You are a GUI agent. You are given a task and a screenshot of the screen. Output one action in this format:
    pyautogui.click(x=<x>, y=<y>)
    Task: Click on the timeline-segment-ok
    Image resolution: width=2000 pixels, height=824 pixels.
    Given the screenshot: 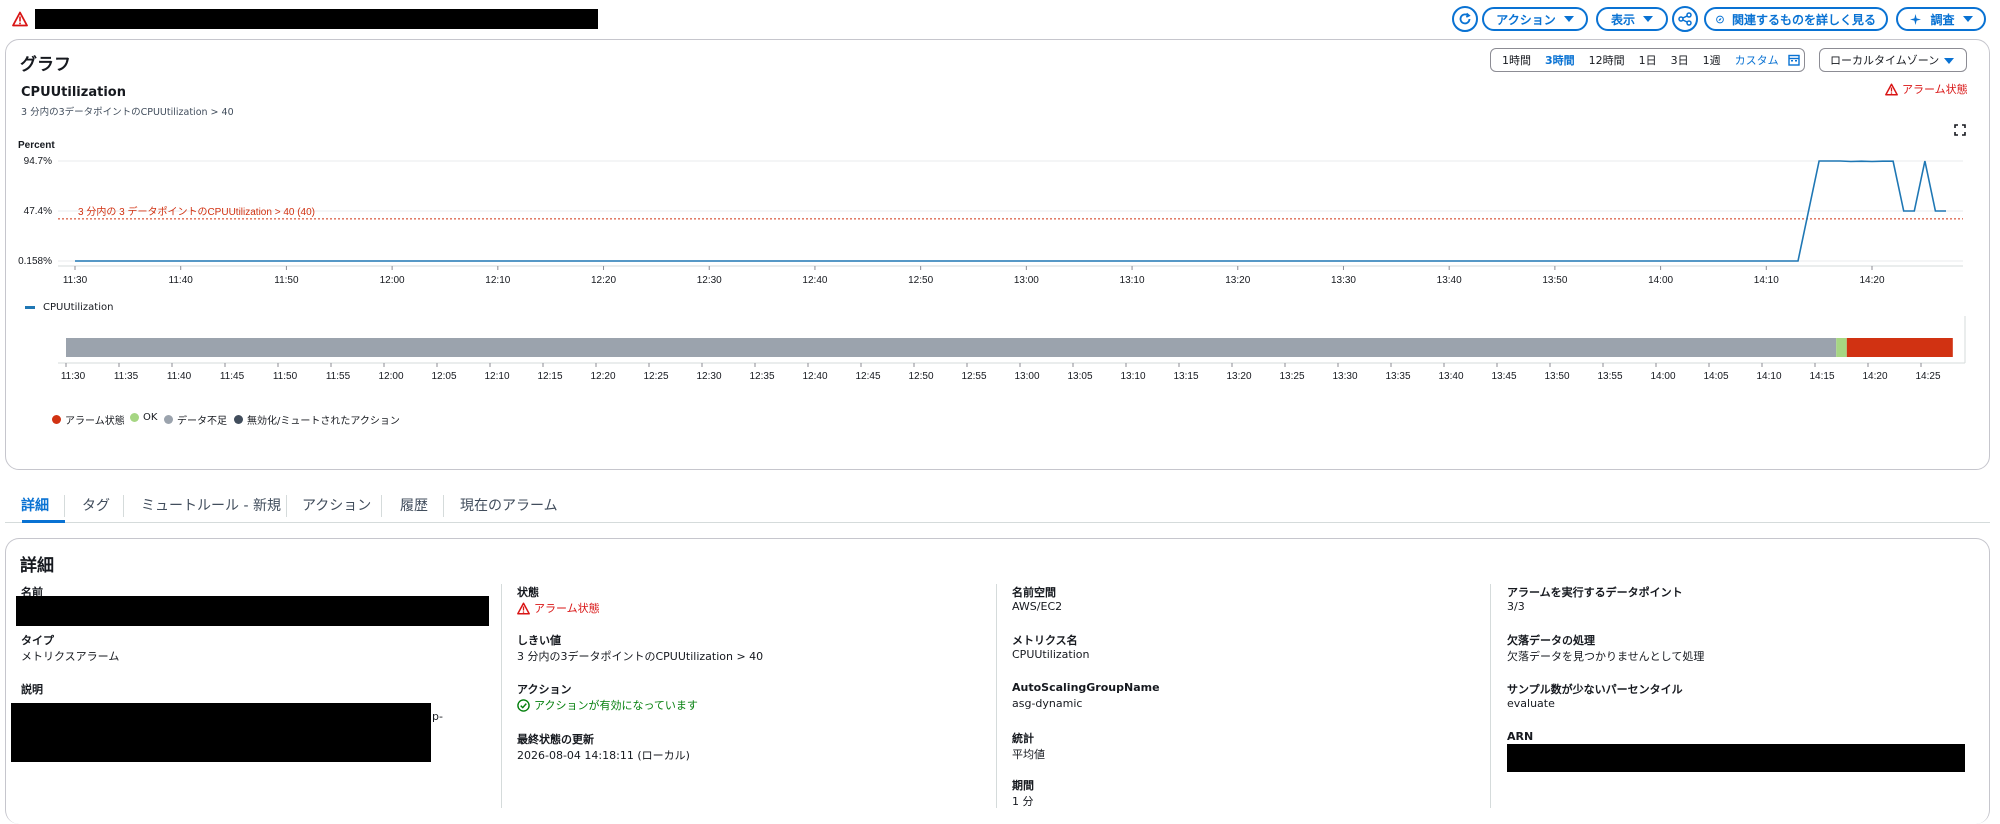 What is the action you would take?
    pyautogui.click(x=1841, y=347)
    